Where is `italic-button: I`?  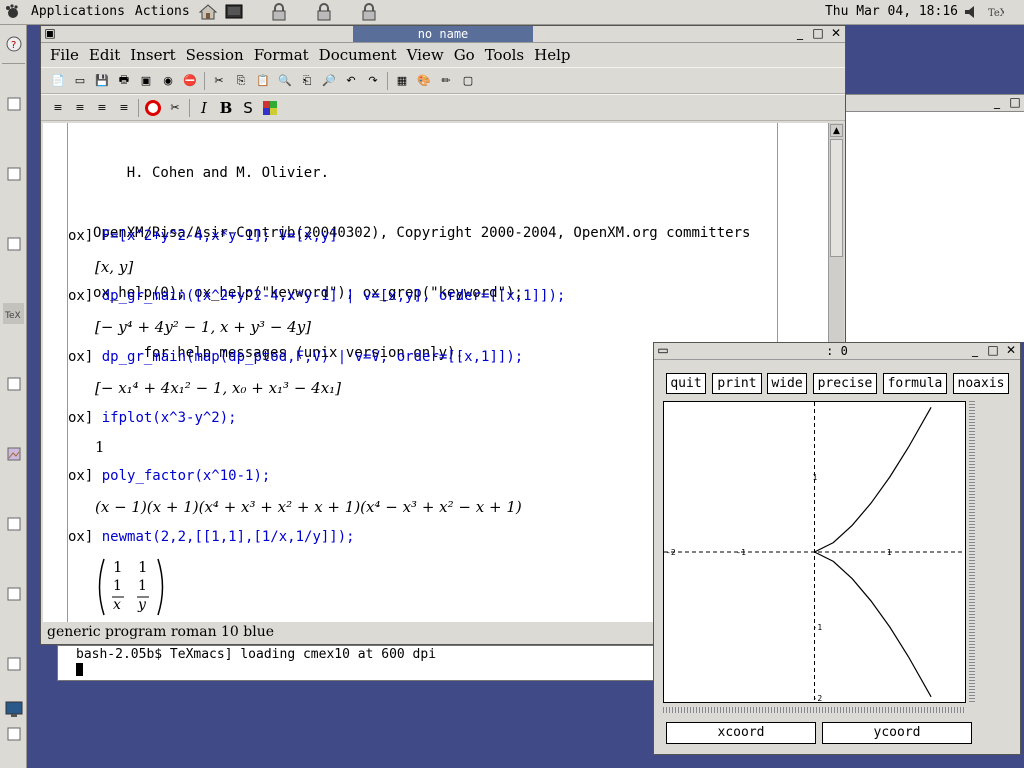 italic-button: I is located at coordinates (204, 108).